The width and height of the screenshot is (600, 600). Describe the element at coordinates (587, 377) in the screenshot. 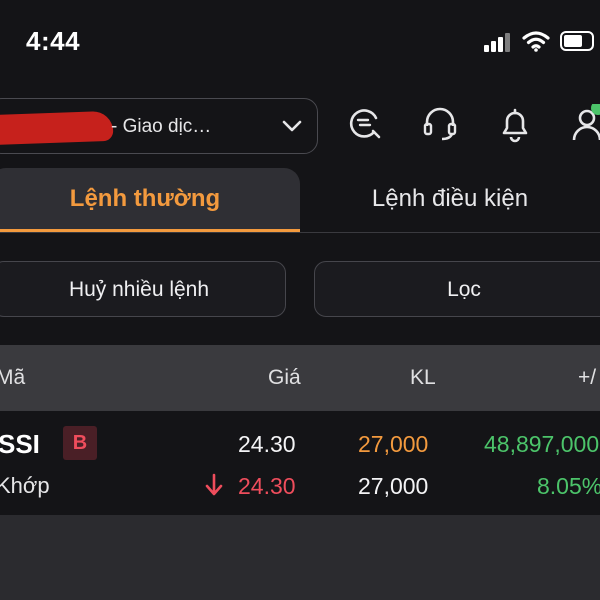

I see `header-change: +/` at that location.